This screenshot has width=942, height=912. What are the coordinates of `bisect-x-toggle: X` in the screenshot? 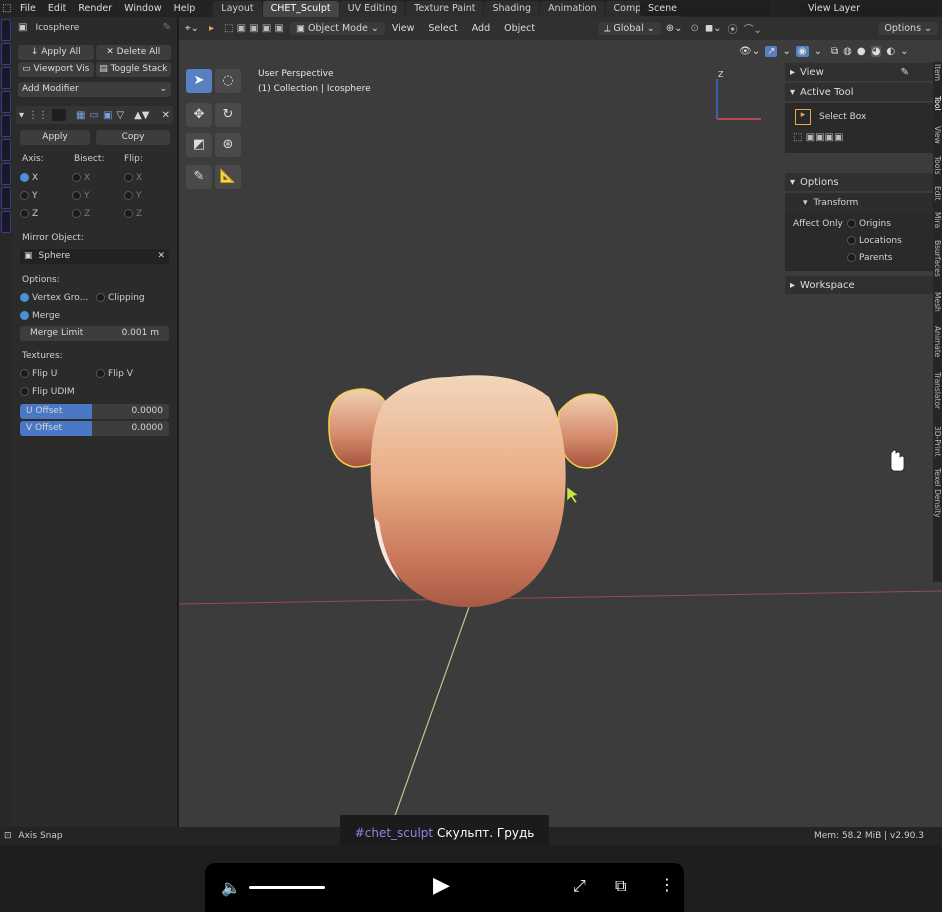 It's located at (98, 178).